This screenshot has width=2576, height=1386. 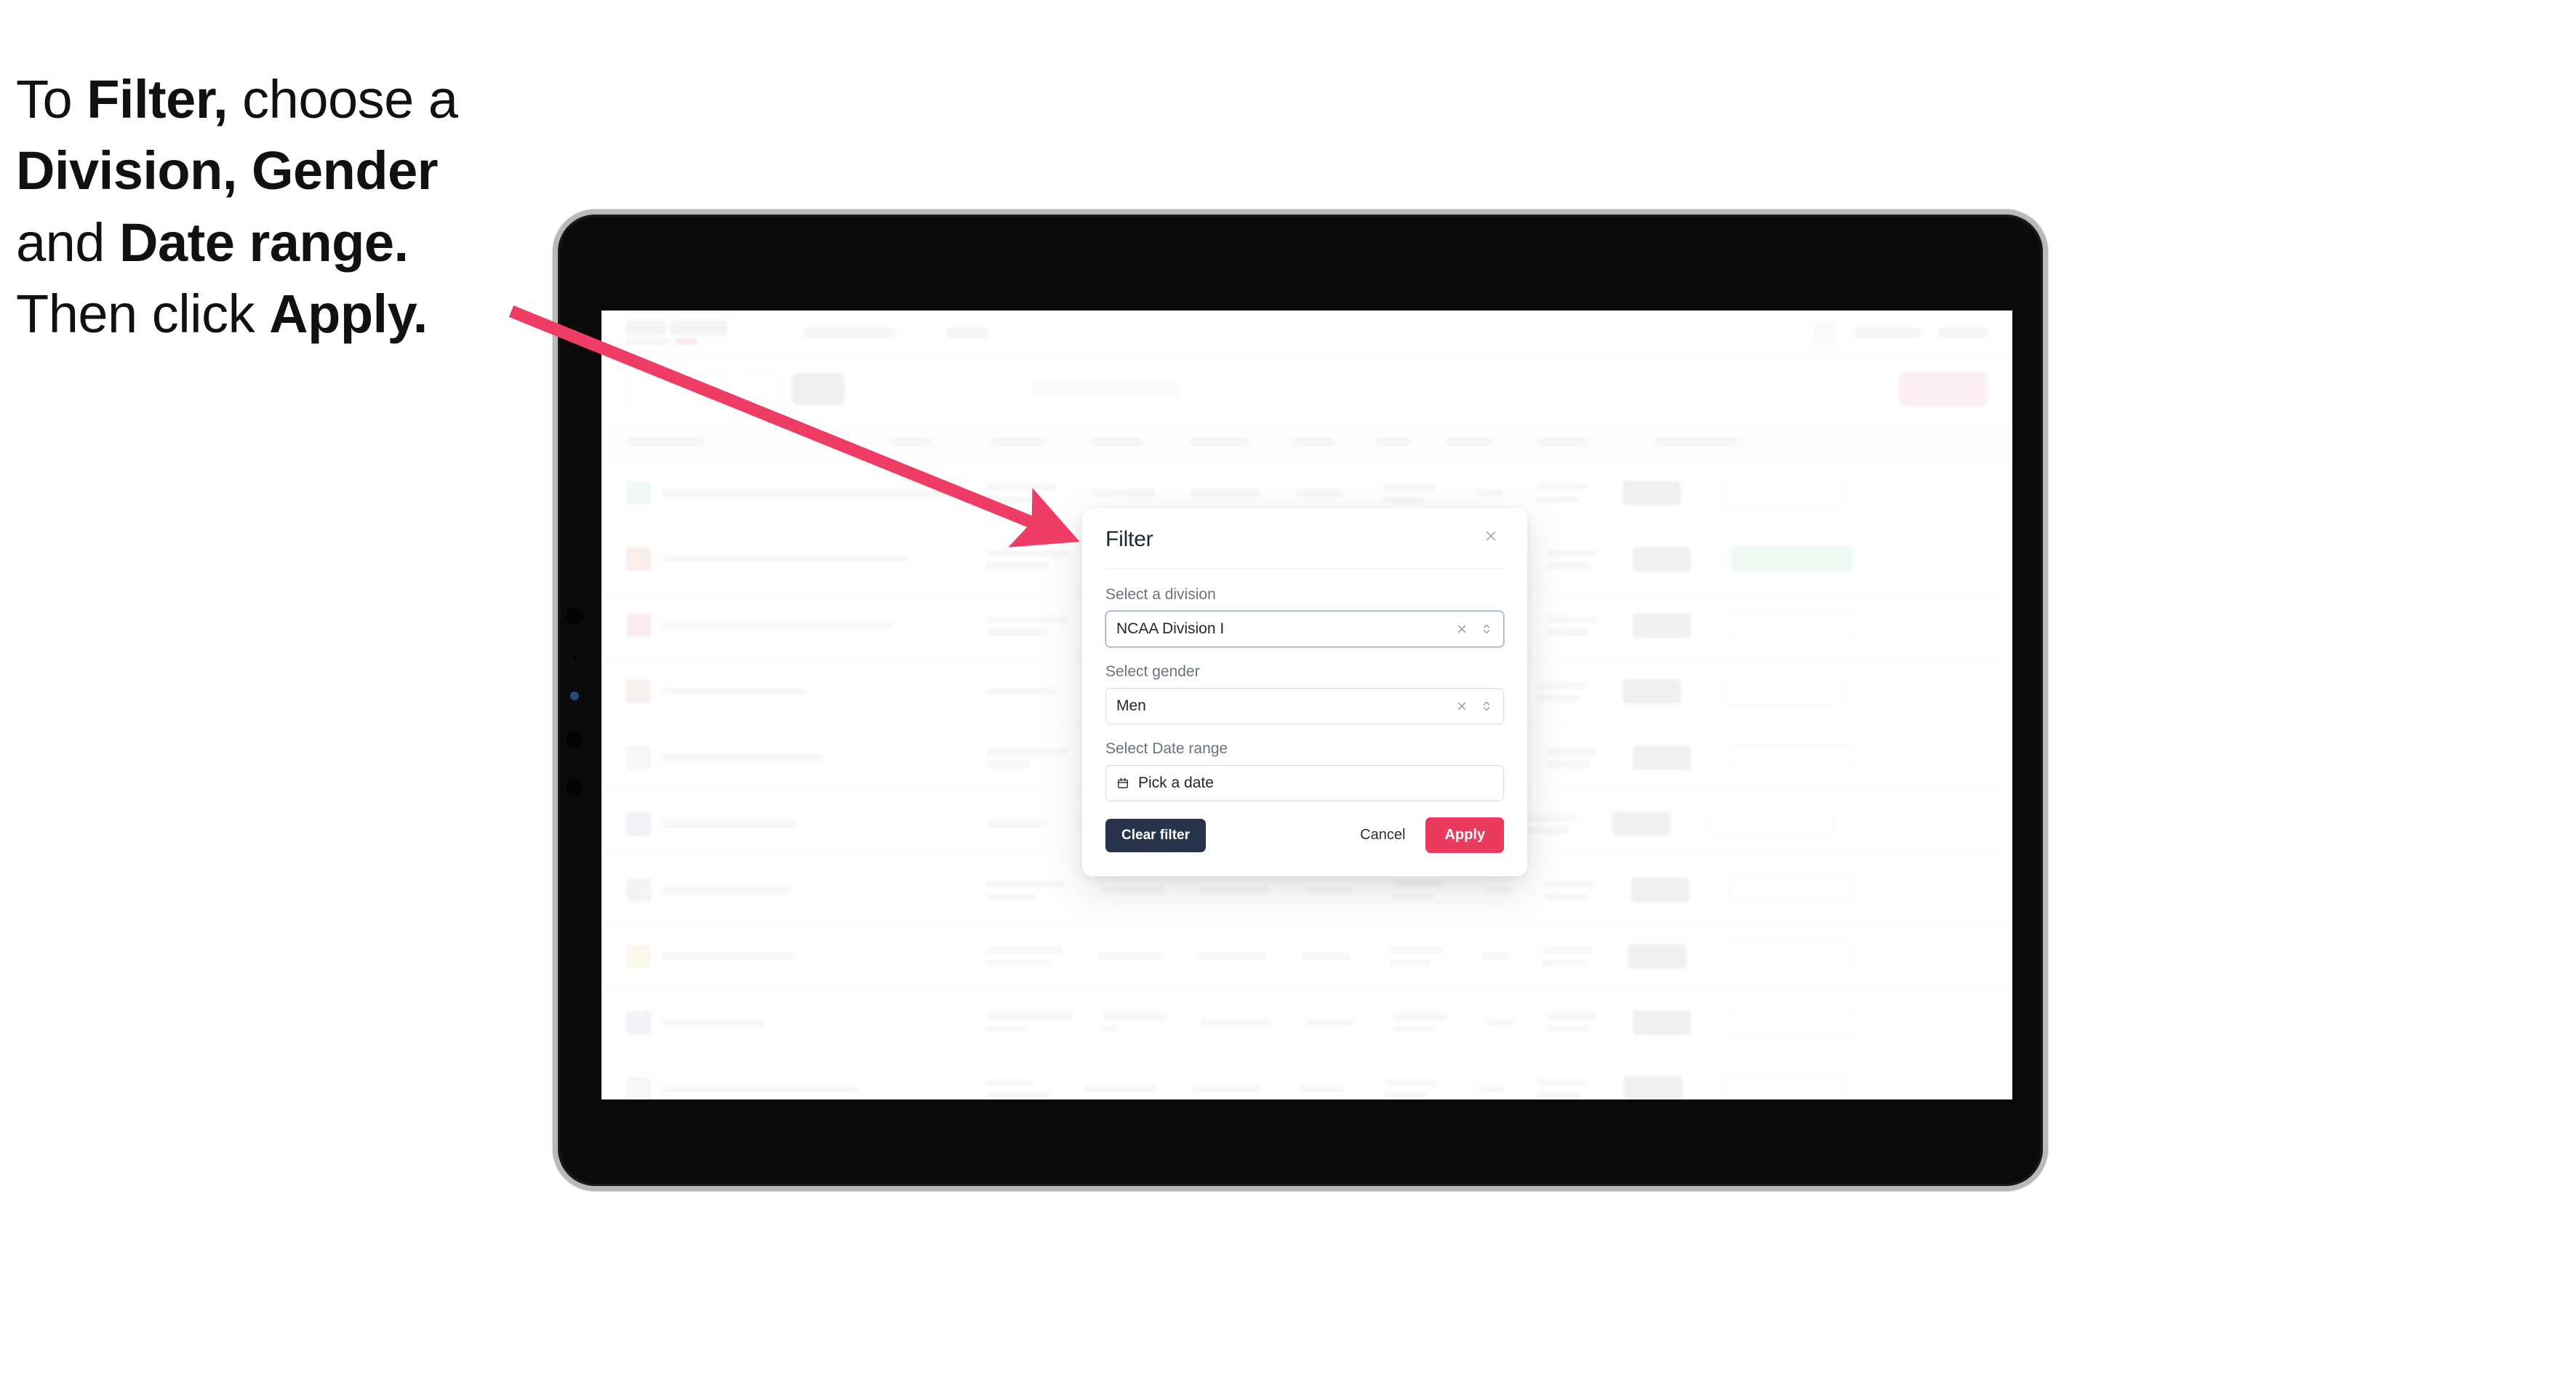 I want to click on division-select-value: NCAA Division I, so click(x=1170, y=629).